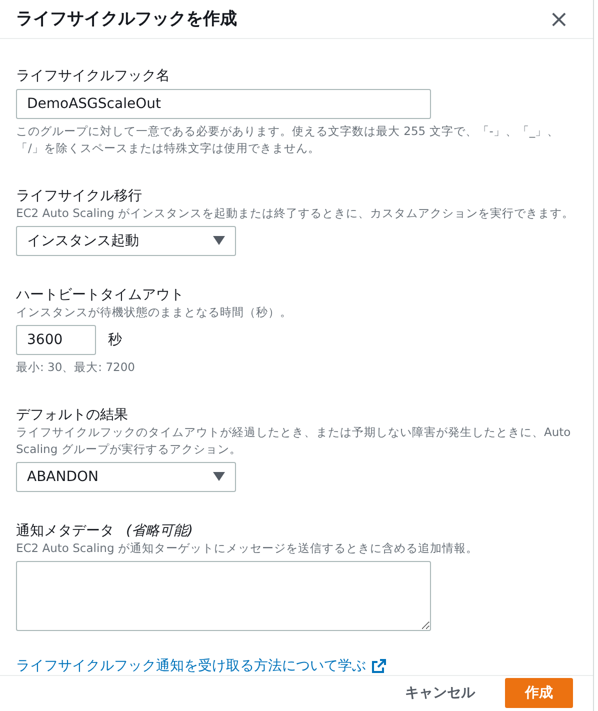 The width and height of the screenshot is (598, 711). Describe the element at coordinates (223, 595) in the screenshot. I see `text-area` at that location.